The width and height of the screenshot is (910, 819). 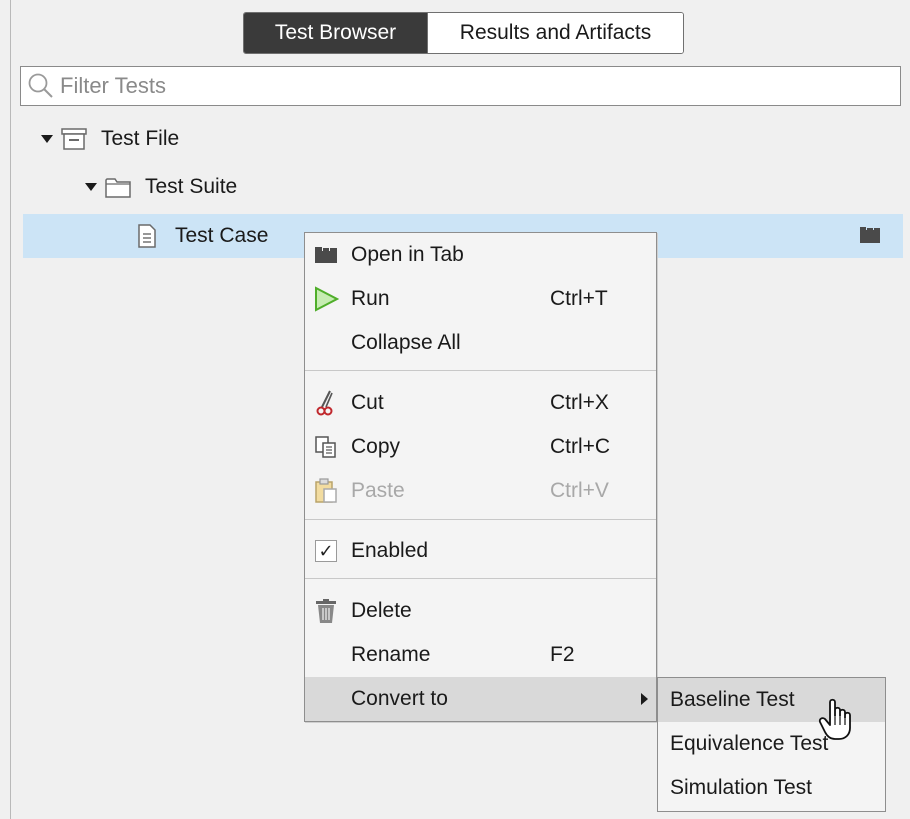 What do you see at coordinates (562, 654) in the screenshot?
I see `menu-item-shortcut: F2` at bounding box center [562, 654].